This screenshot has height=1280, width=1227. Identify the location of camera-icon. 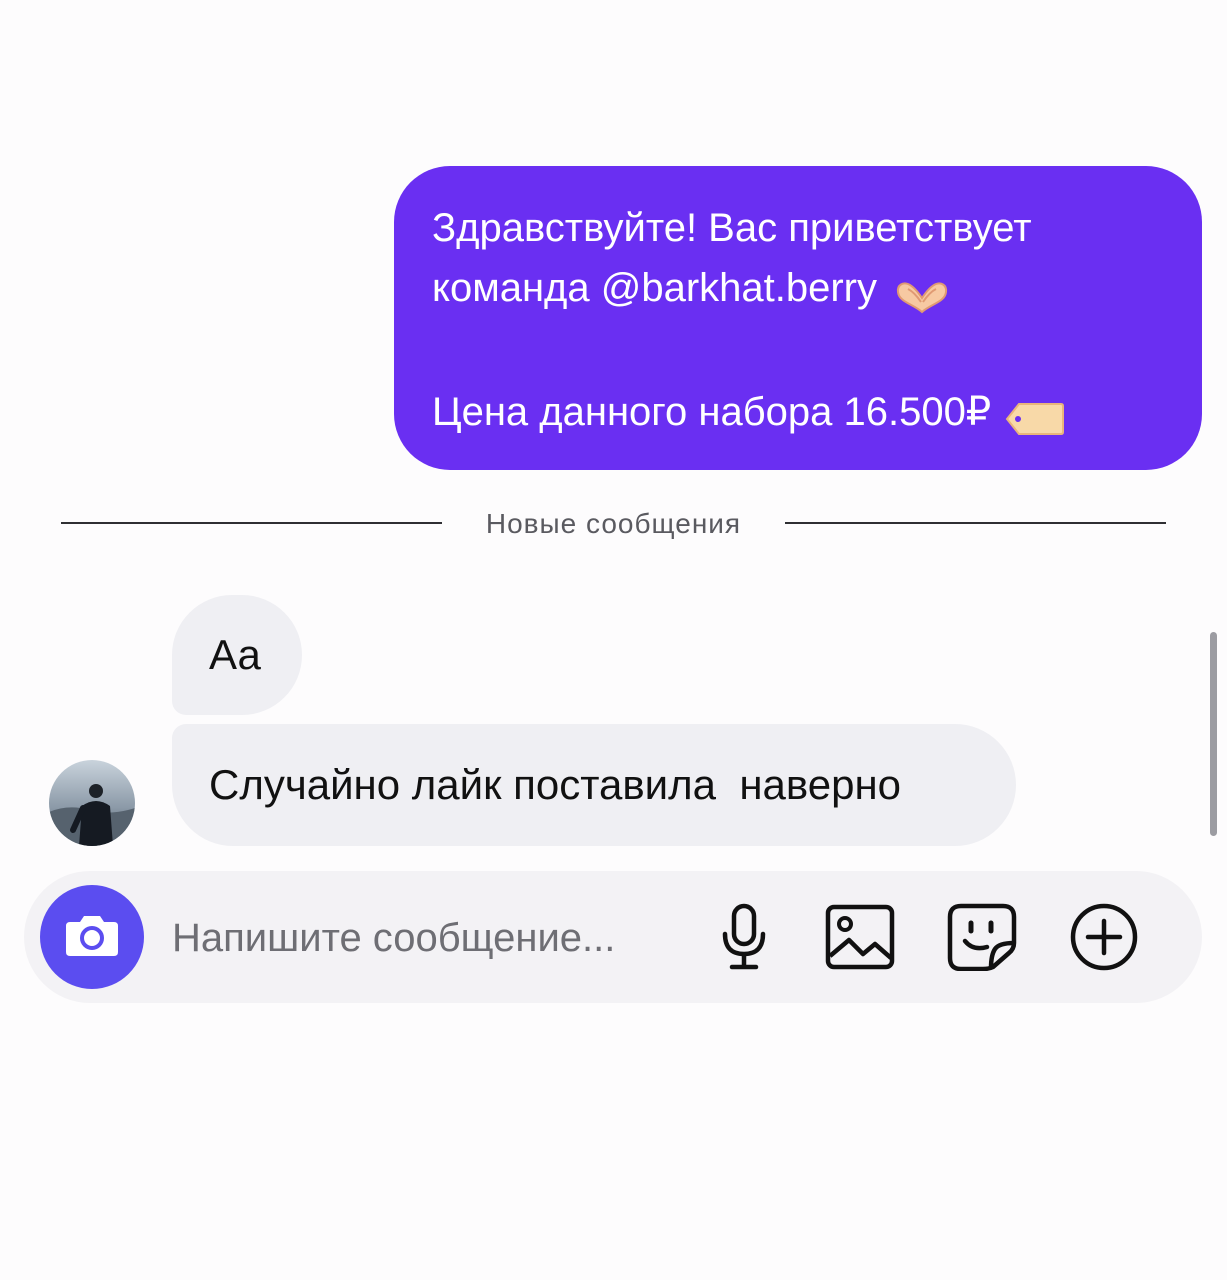
(92, 937).